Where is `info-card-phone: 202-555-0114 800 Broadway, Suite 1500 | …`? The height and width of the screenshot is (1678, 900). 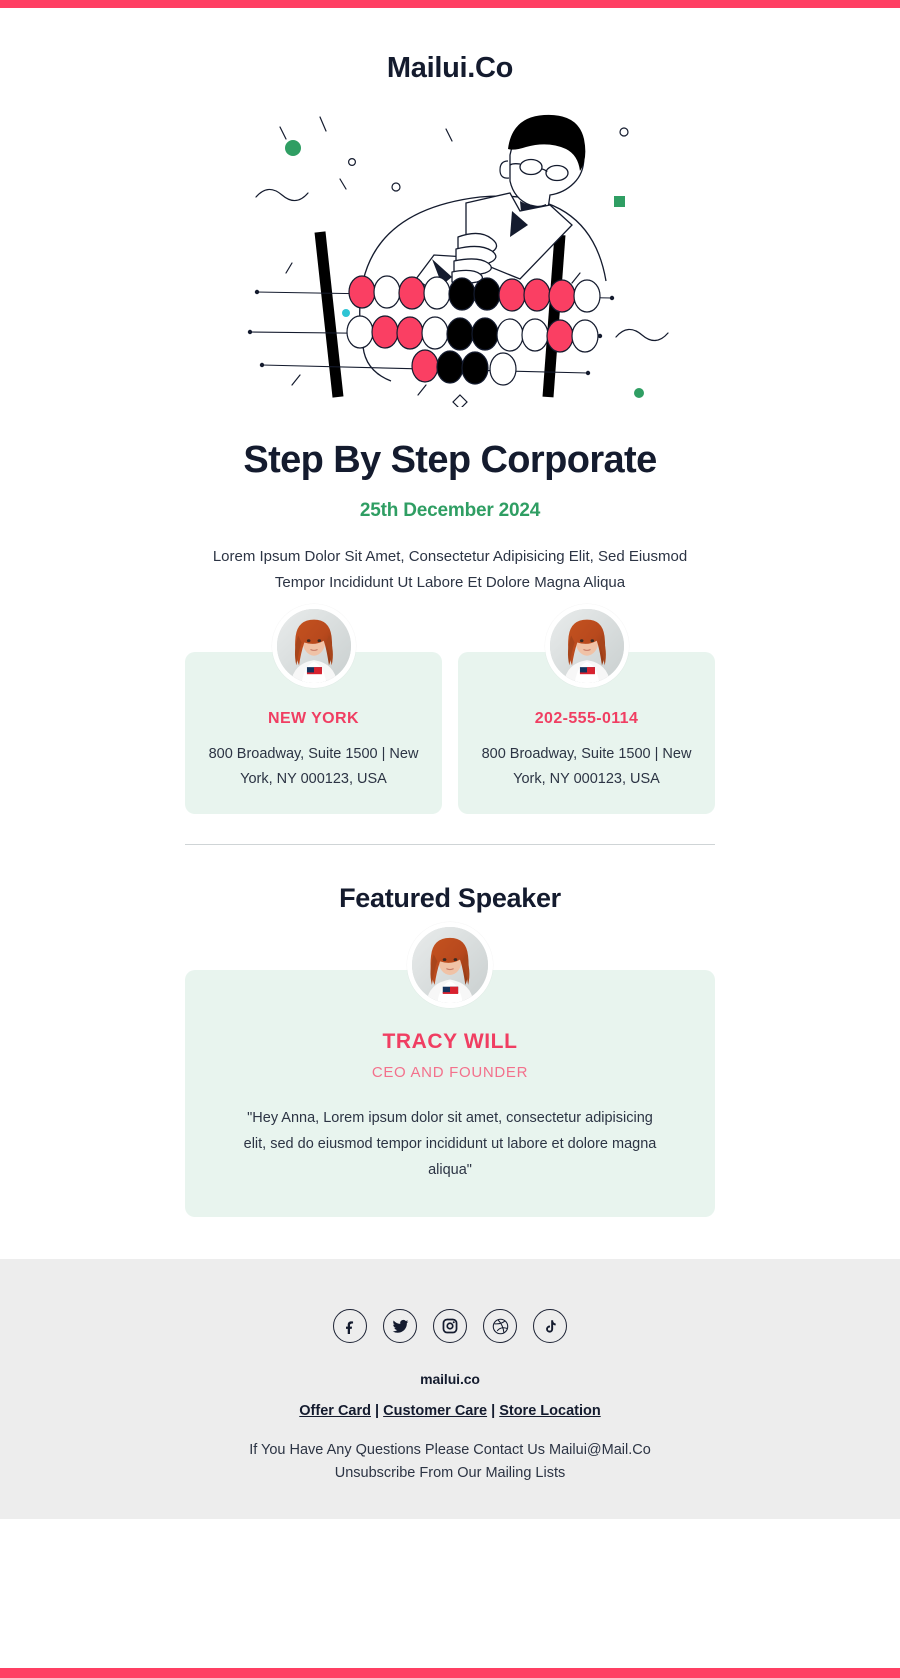
info-card-phone: 202-555-0114 800 Broadway, Suite 1500 | … is located at coordinates (586, 709).